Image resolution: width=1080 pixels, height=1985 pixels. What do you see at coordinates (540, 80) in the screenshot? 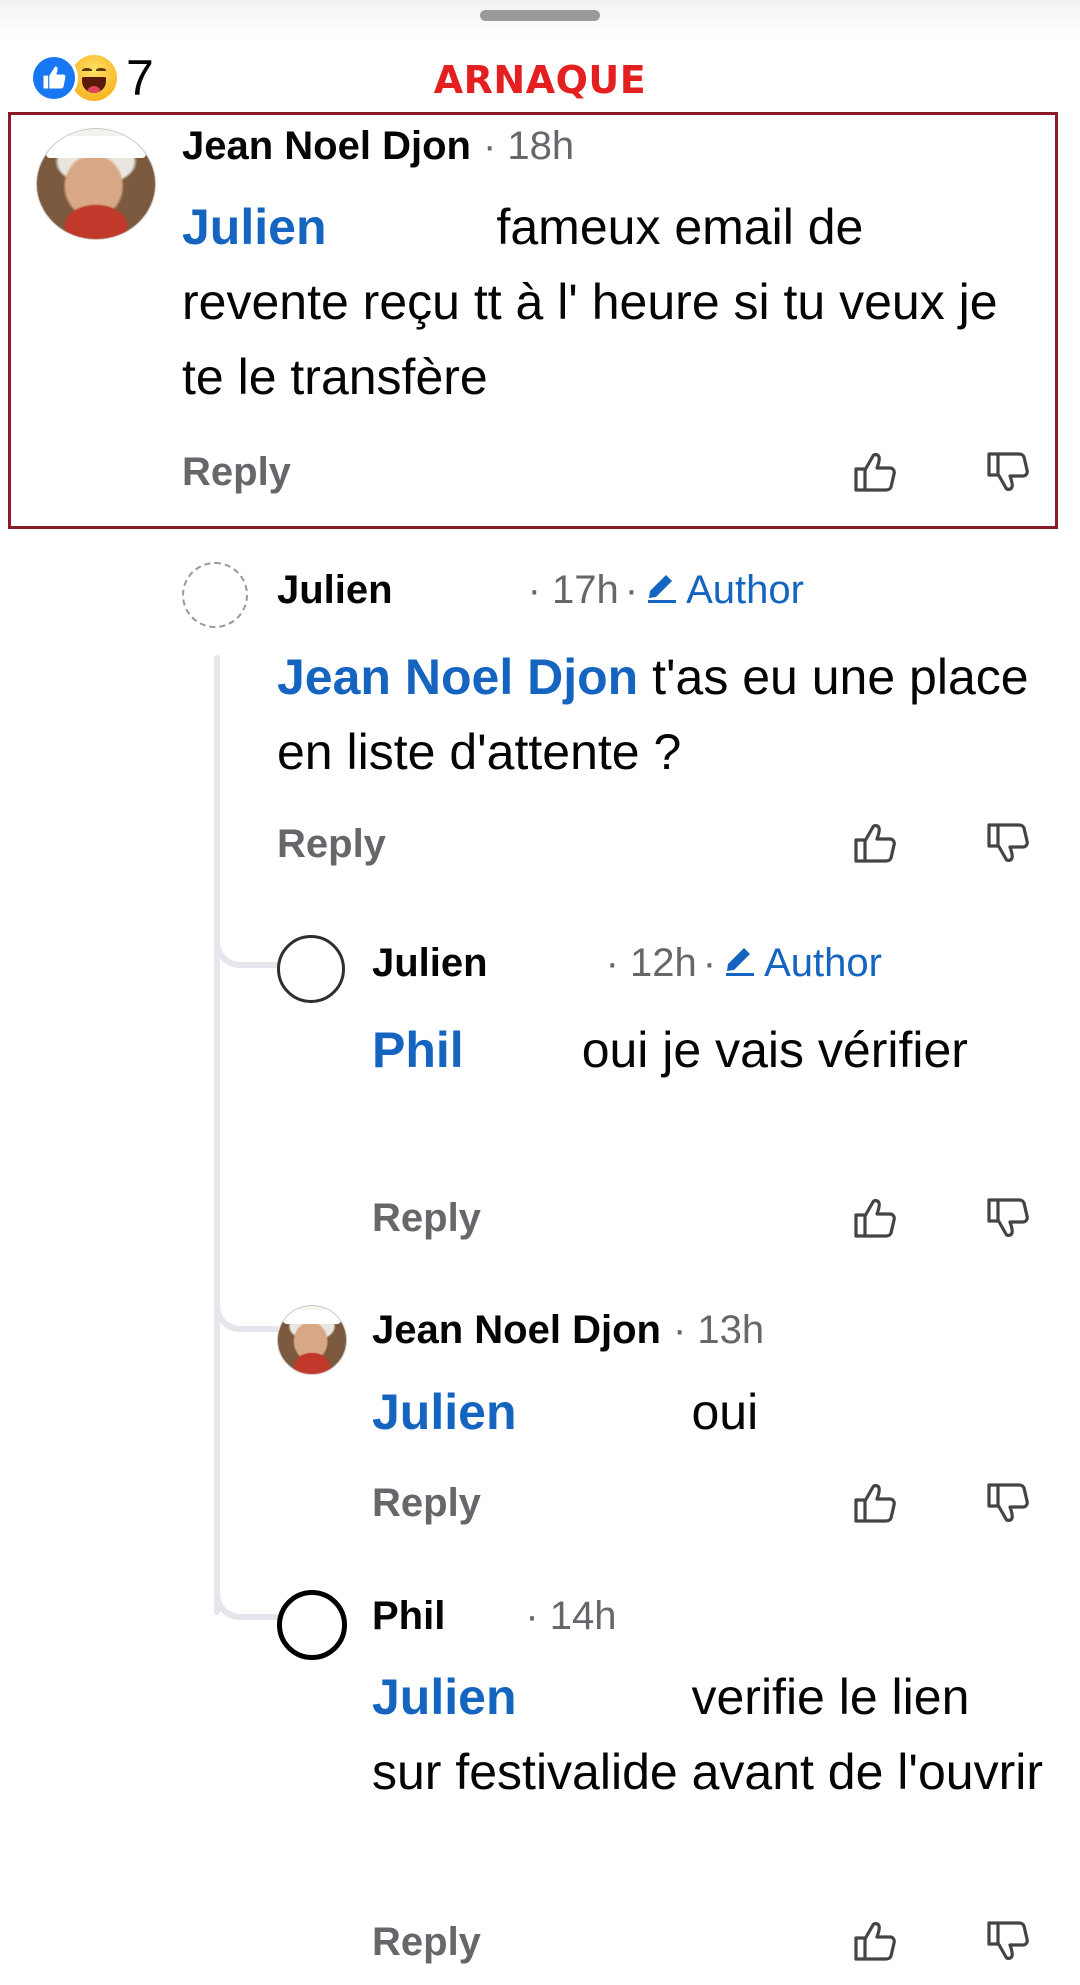
I see `annotation-label: ARNAQUE` at bounding box center [540, 80].